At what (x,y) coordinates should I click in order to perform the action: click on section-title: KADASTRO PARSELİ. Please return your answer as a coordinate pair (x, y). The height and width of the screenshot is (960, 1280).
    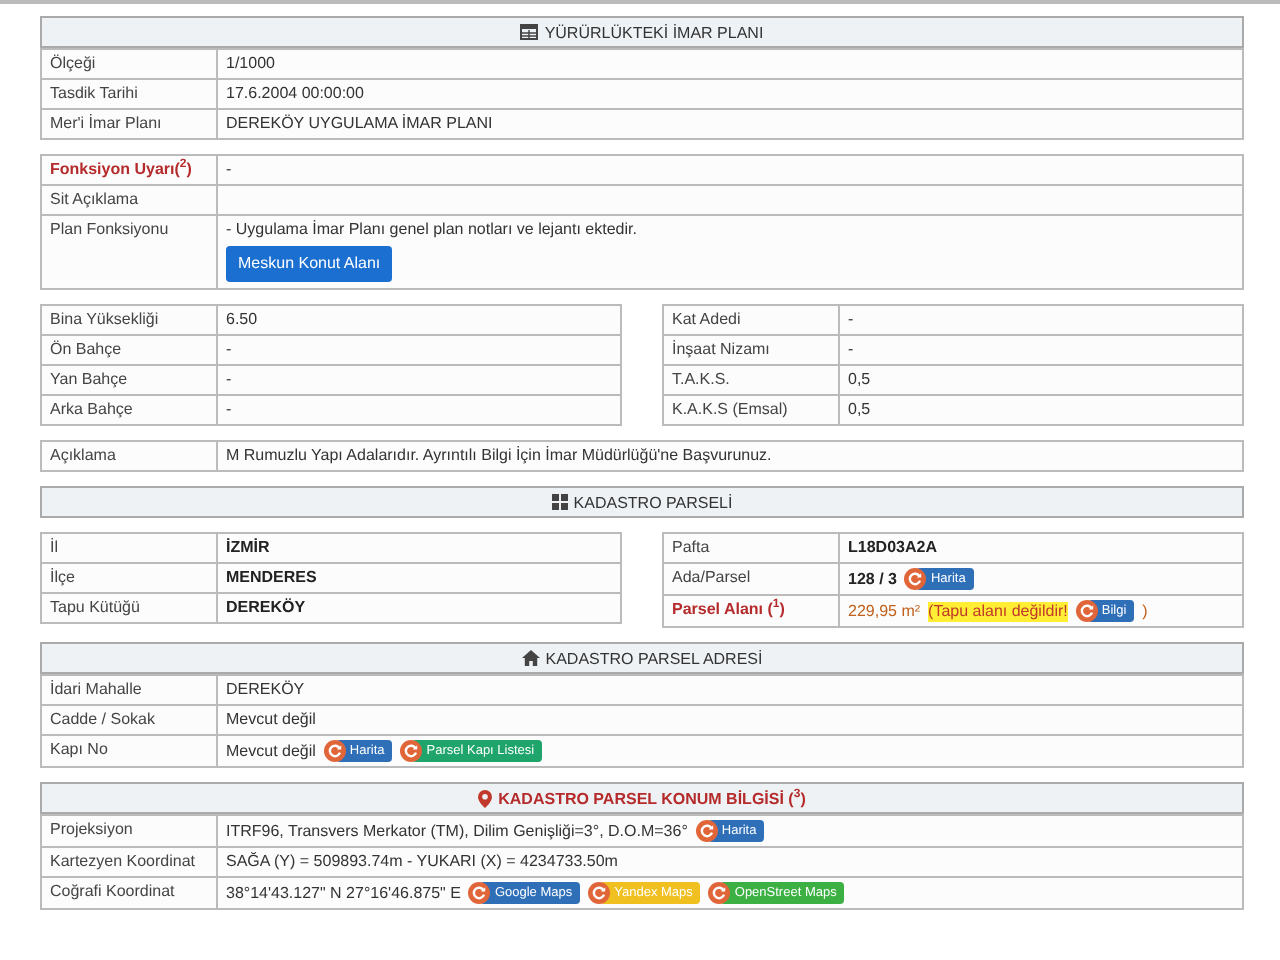
    Looking at the image, I should click on (653, 502).